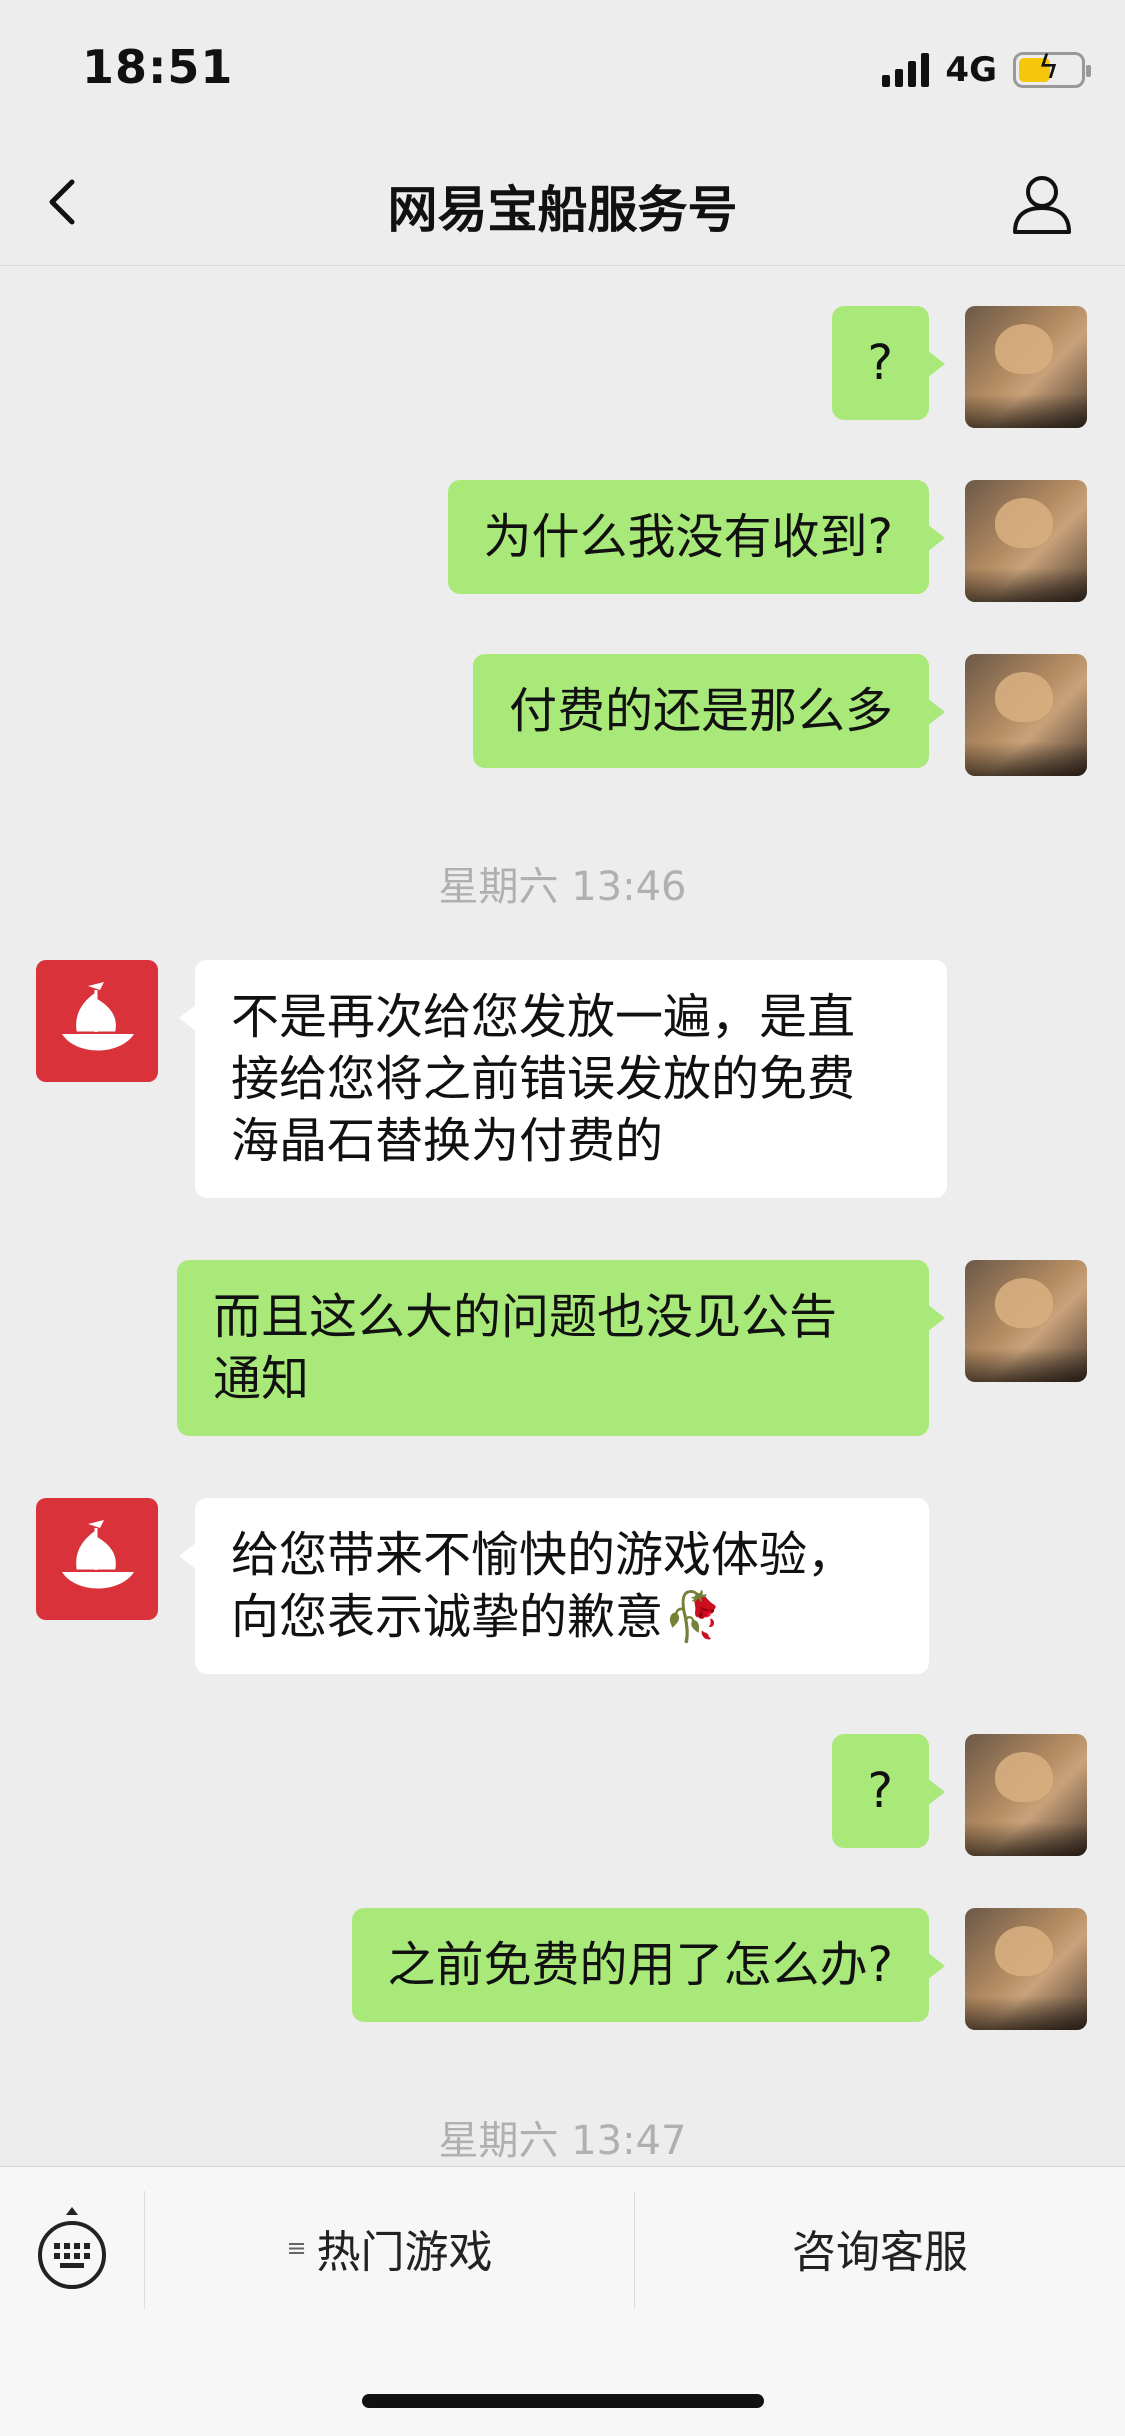  I want to click on menu-customer-service: 咨询客服, so click(880, 2248).